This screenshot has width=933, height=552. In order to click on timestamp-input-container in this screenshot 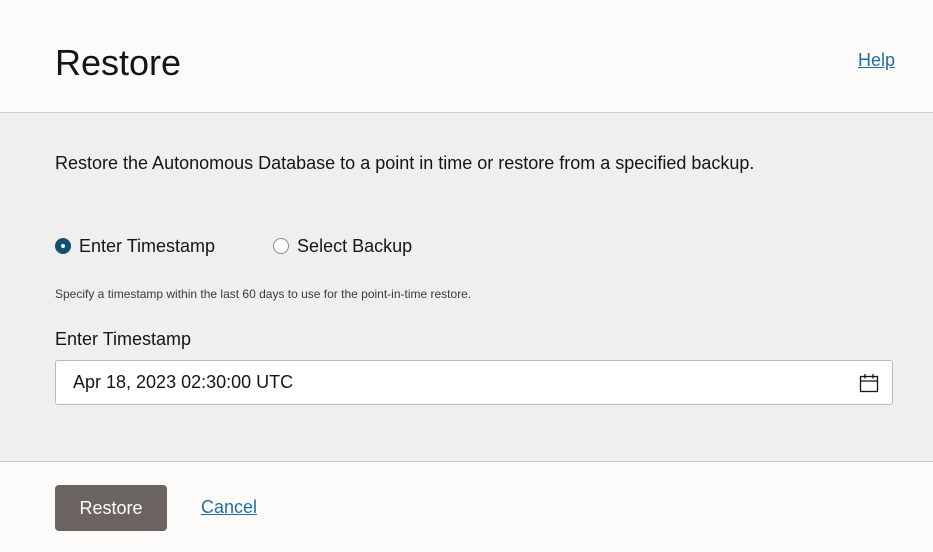, I will do `click(474, 382)`.